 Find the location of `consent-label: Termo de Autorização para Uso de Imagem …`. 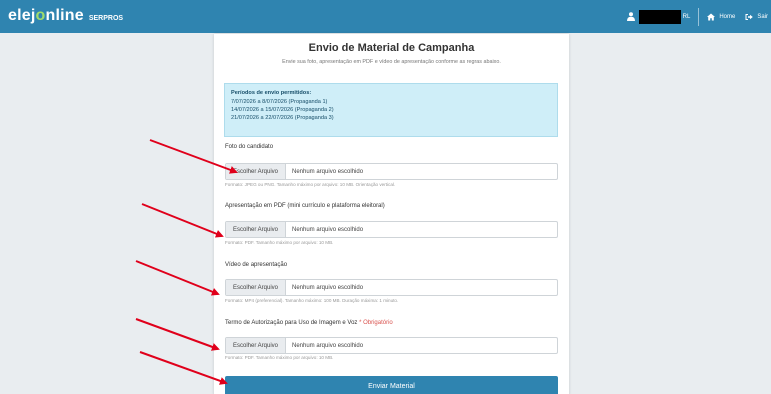

consent-label: Termo de Autorização para Uso de Imagem … is located at coordinates (309, 323).